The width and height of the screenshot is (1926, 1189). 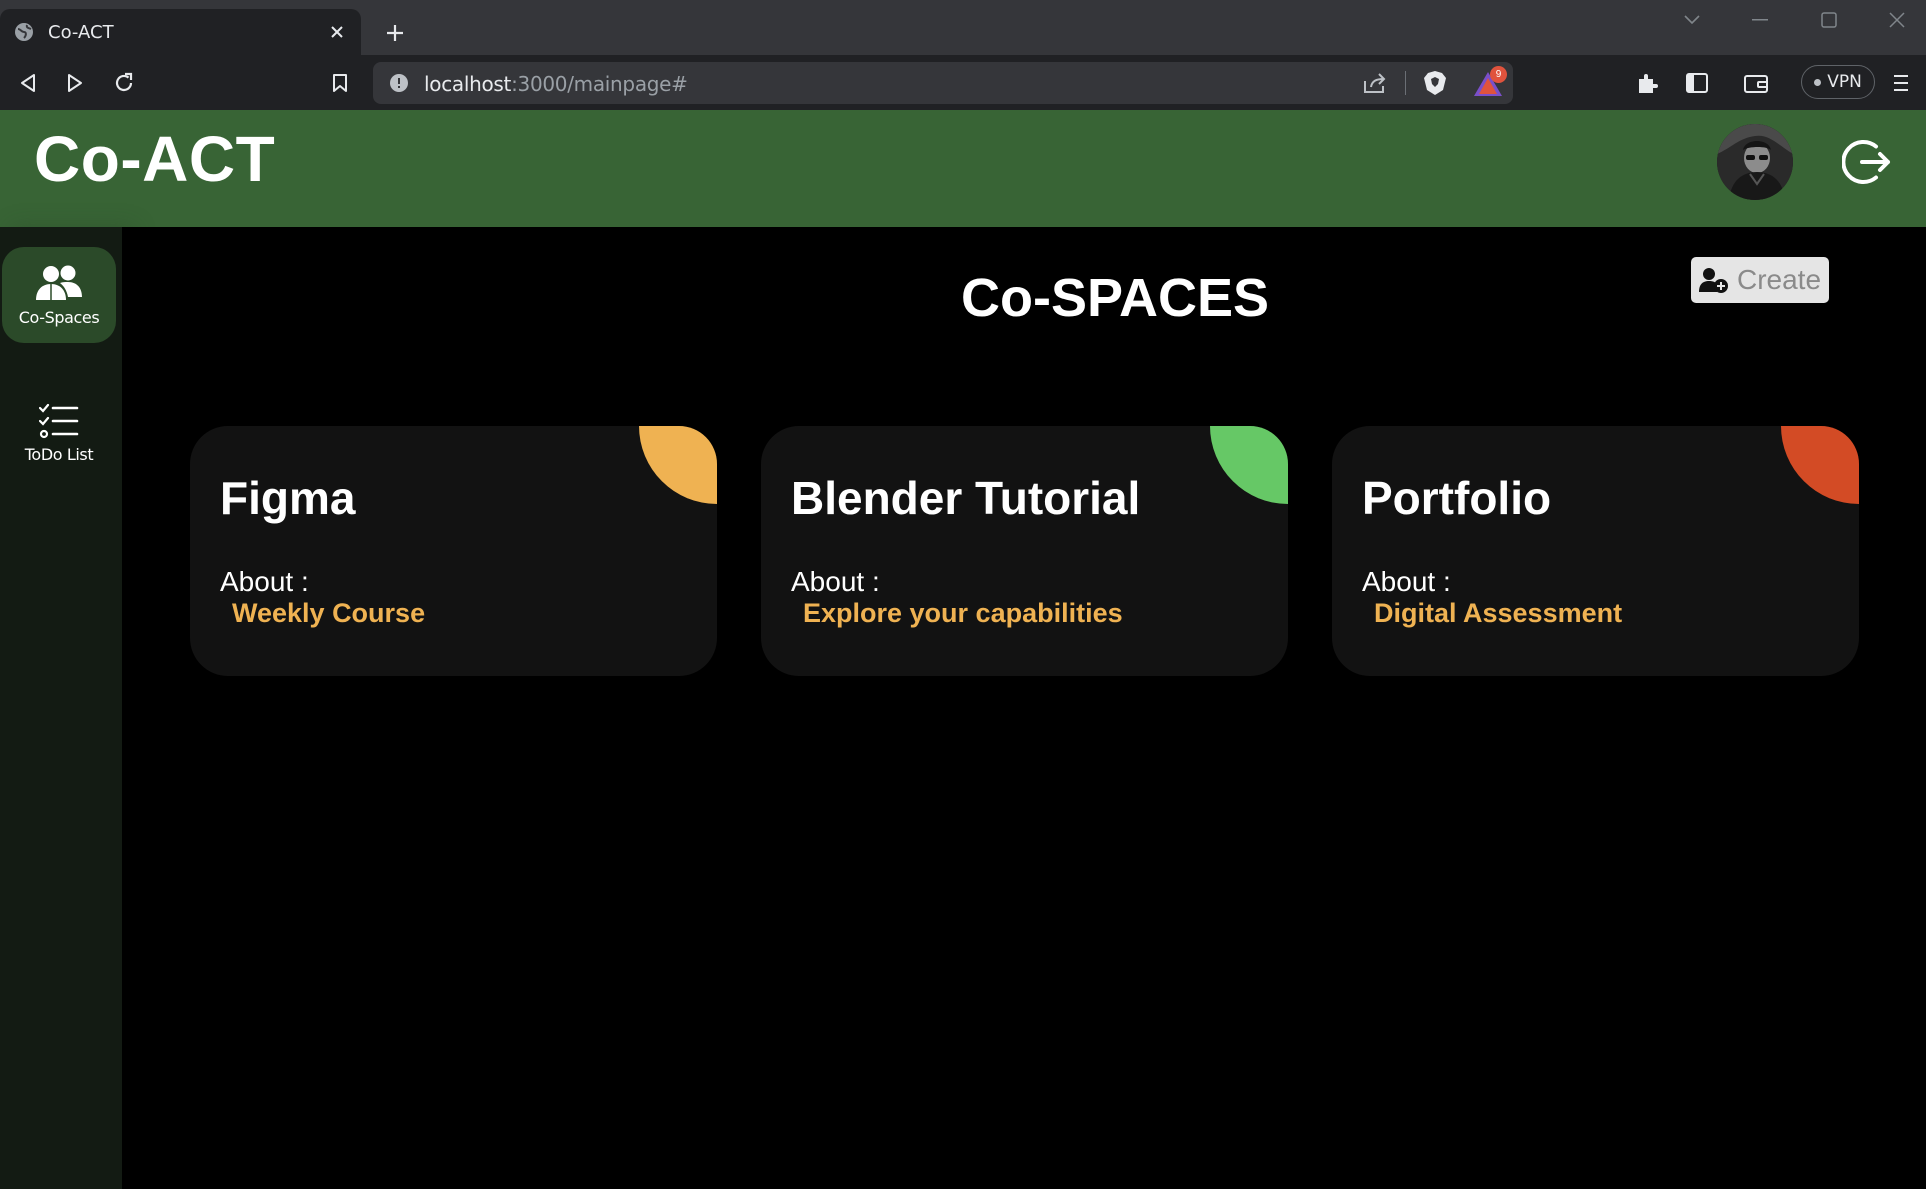 I want to click on card-title: Blender Tutorial, so click(x=966, y=498).